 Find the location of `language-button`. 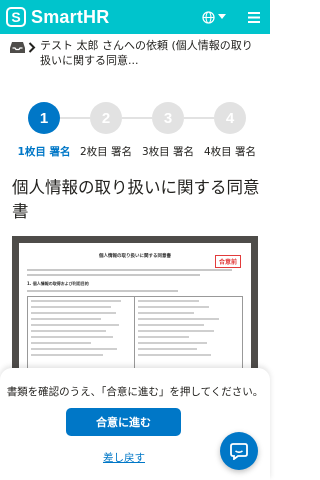

language-button is located at coordinates (214, 17).